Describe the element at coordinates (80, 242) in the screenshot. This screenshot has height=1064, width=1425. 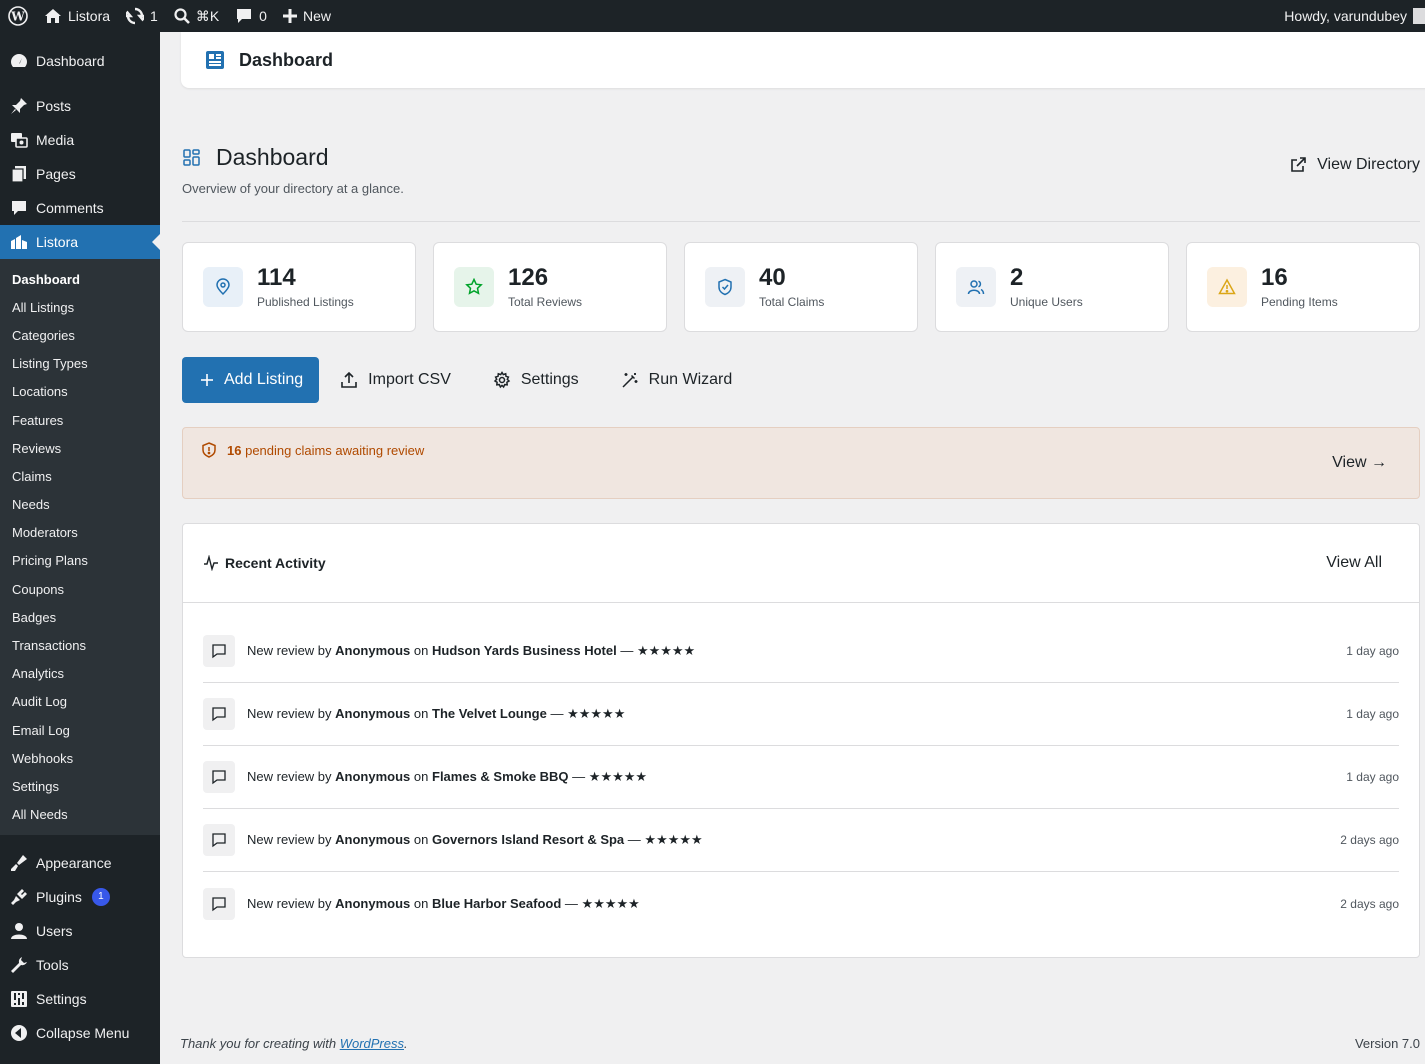
I see `sidebar-item-listora: Listora` at that location.